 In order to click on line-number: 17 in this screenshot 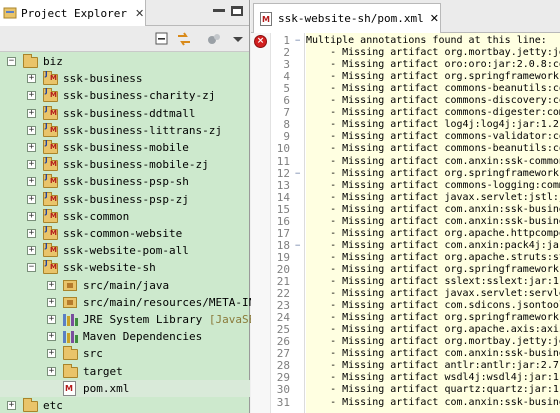, I will do `click(283, 233)`.